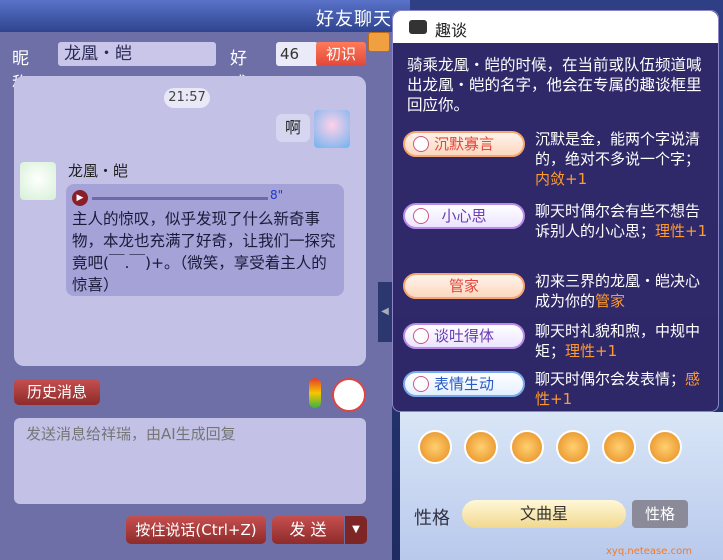 The height and width of the screenshot is (560, 723). I want to click on message-input, so click(191, 434).